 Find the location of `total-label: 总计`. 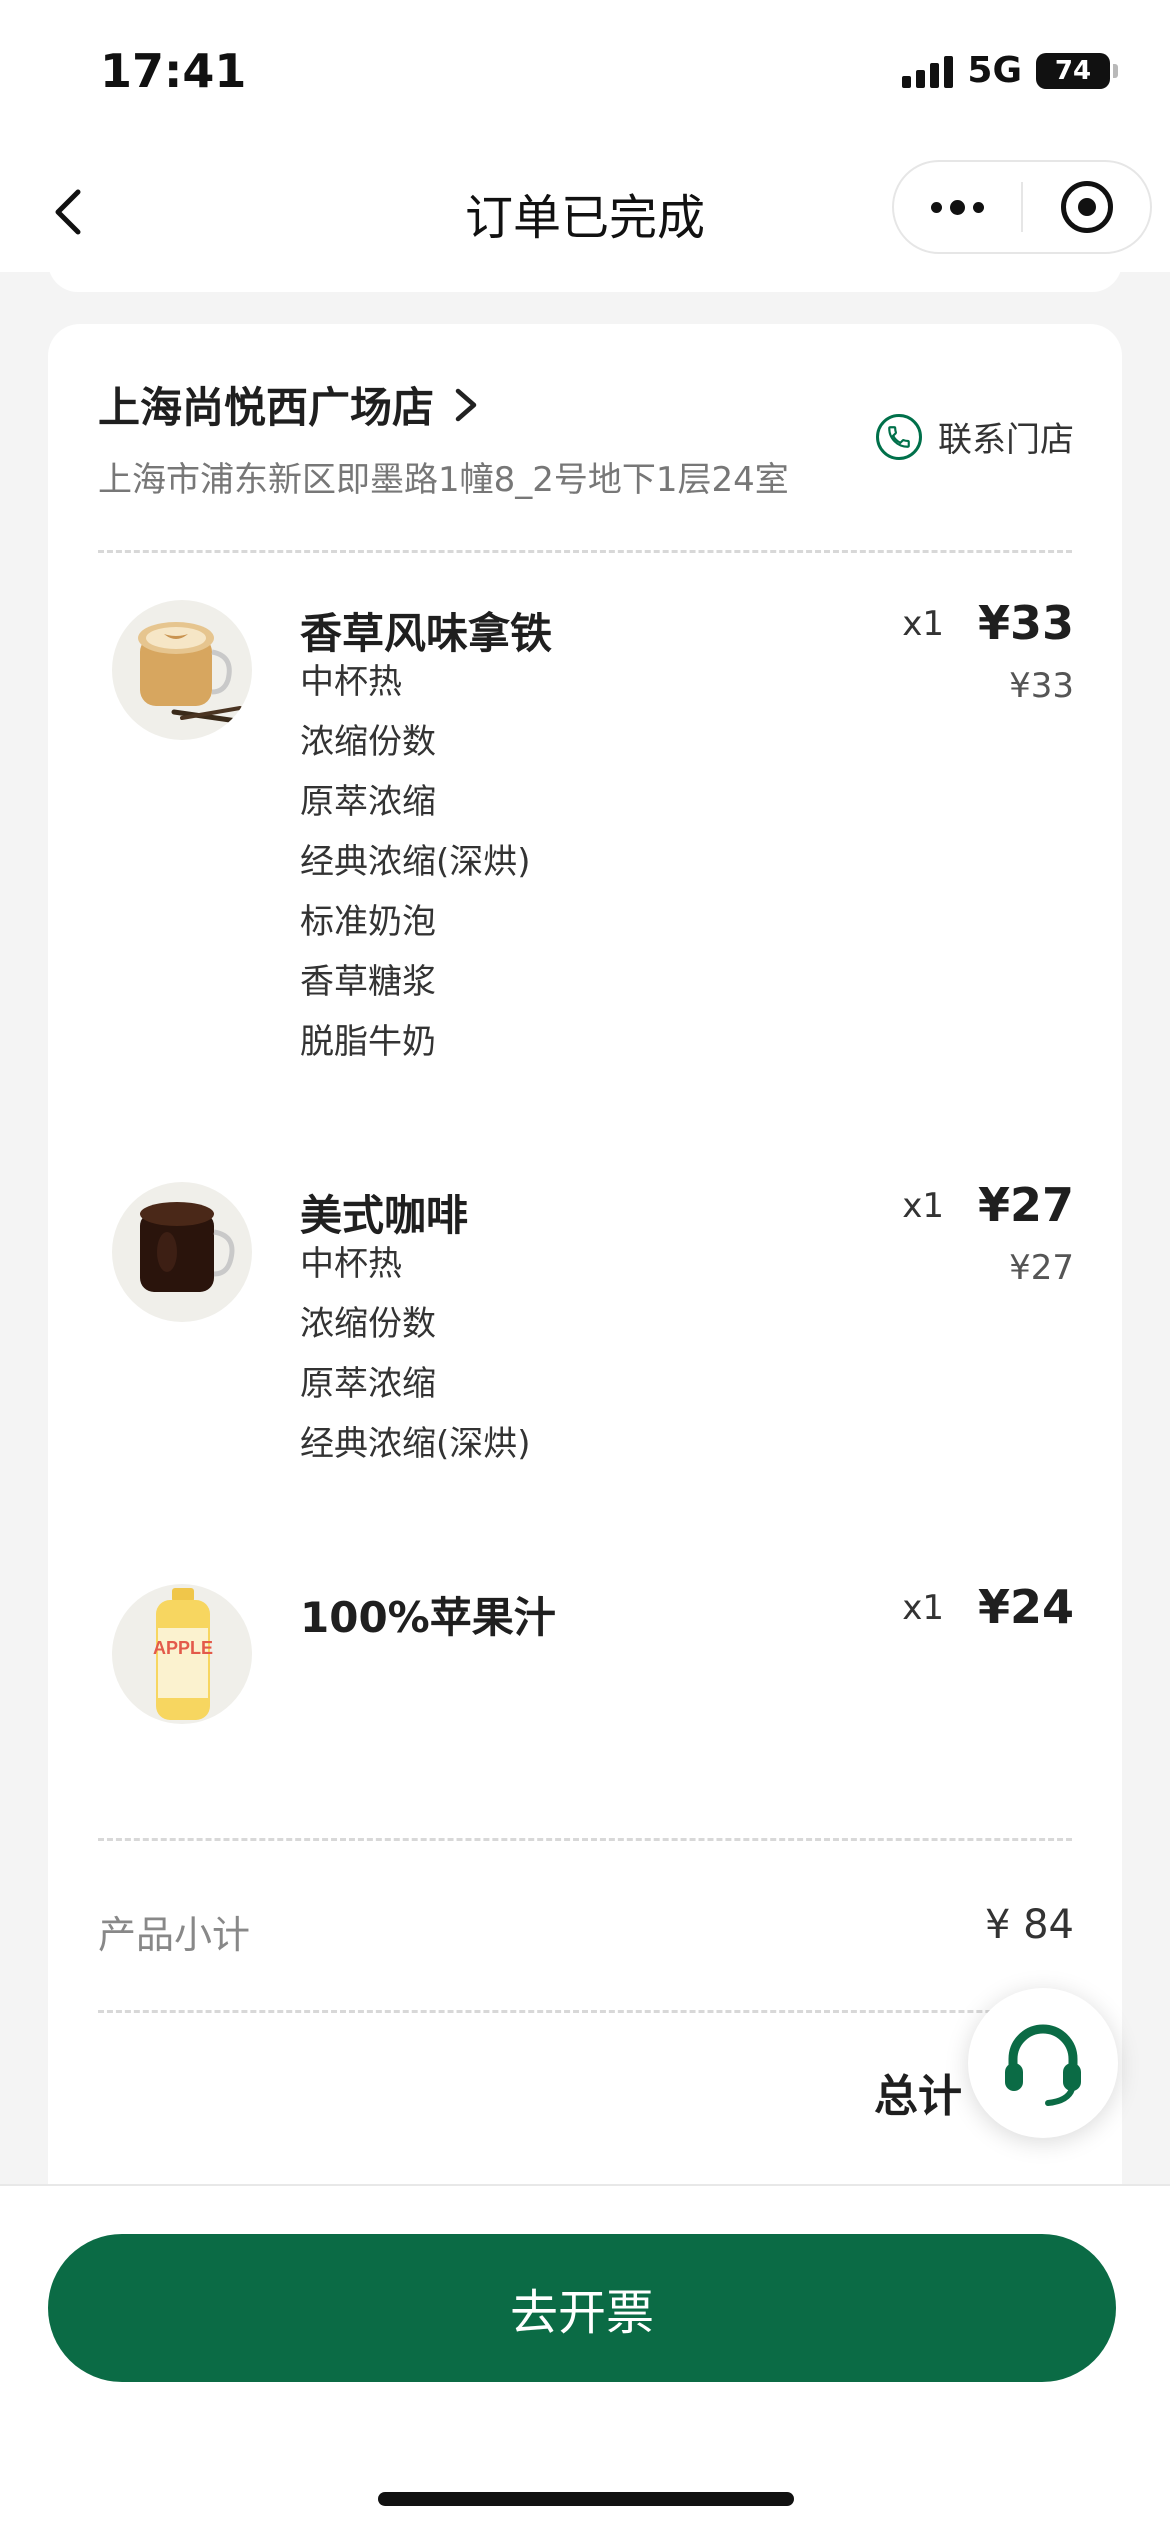

total-label: 总计 is located at coordinates (918, 2096).